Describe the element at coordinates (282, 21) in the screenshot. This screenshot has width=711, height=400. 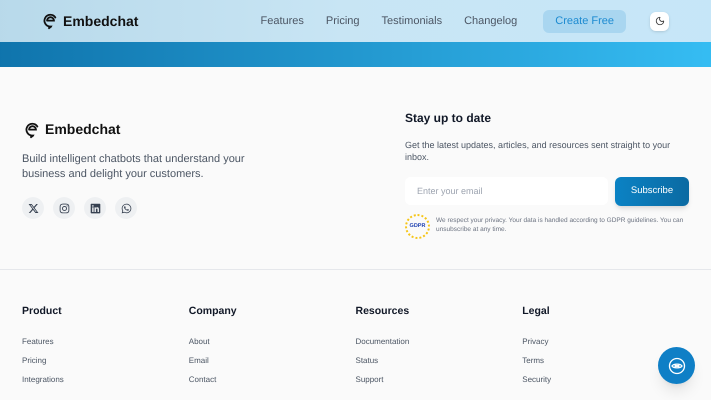
I see `nav-link: Features` at that location.